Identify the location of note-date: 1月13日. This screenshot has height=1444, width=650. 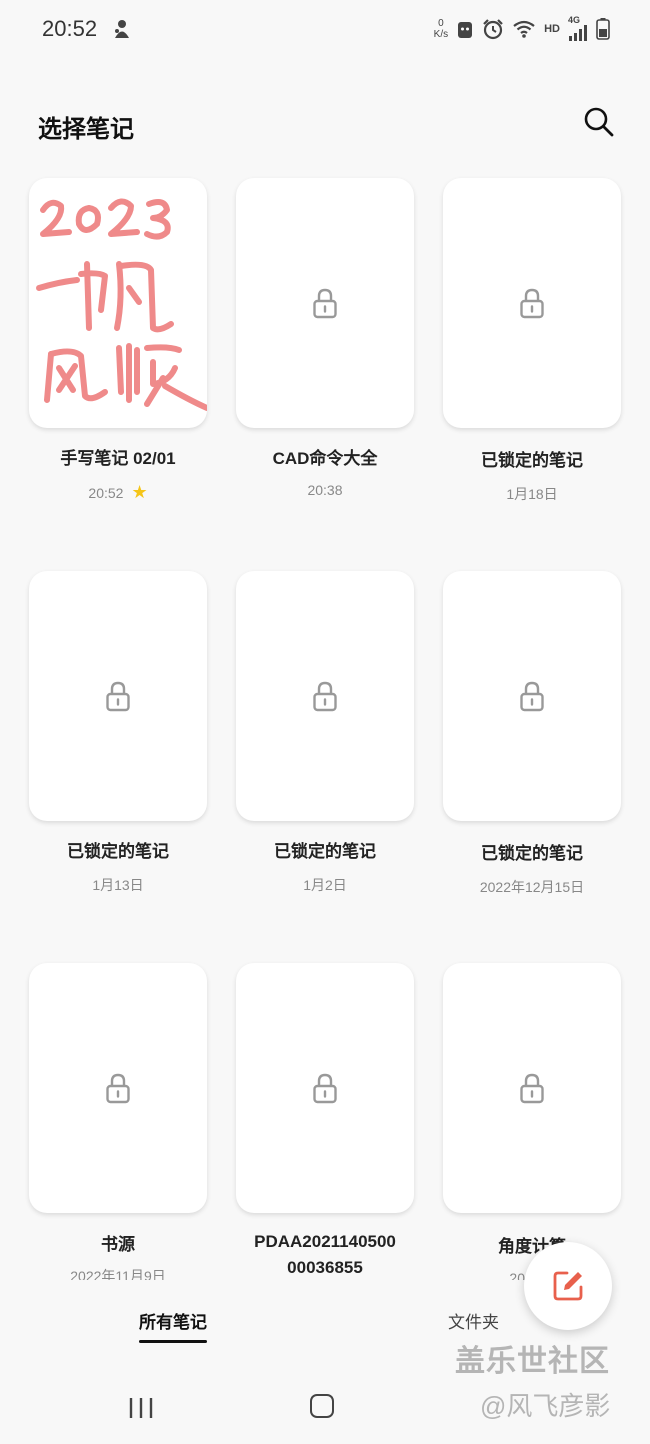
(118, 885).